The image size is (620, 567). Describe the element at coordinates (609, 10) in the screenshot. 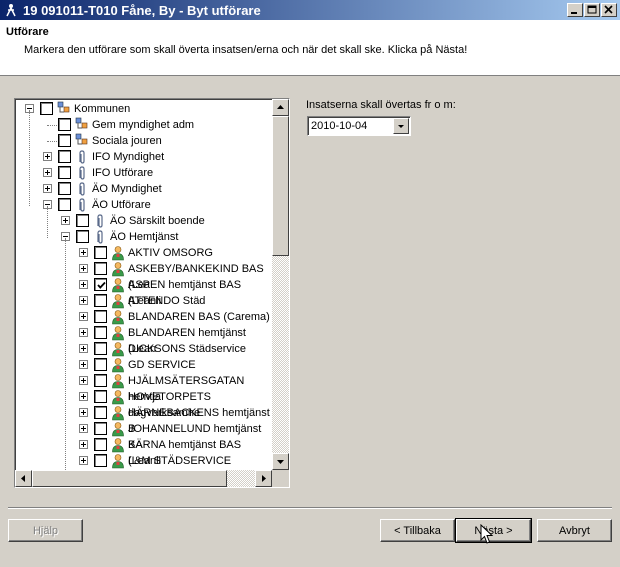

I see `close-button` at that location.